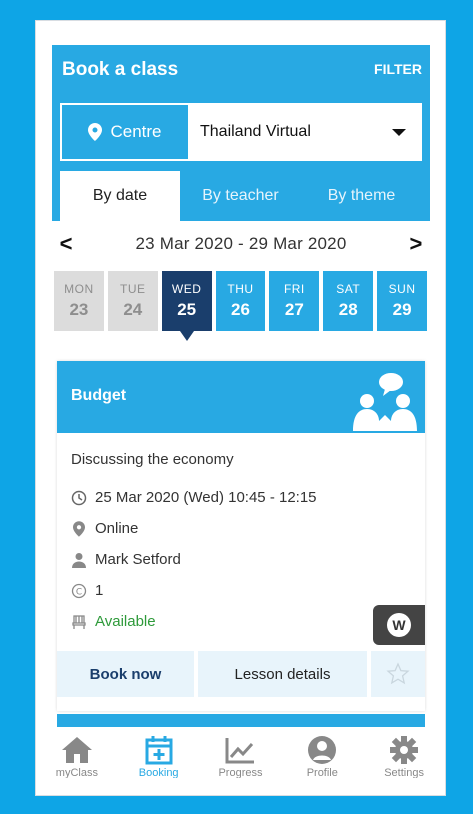 The width and height of the screenshot is (473, 814). I want to click on nav-myclass: myClass, so click(77, 756).